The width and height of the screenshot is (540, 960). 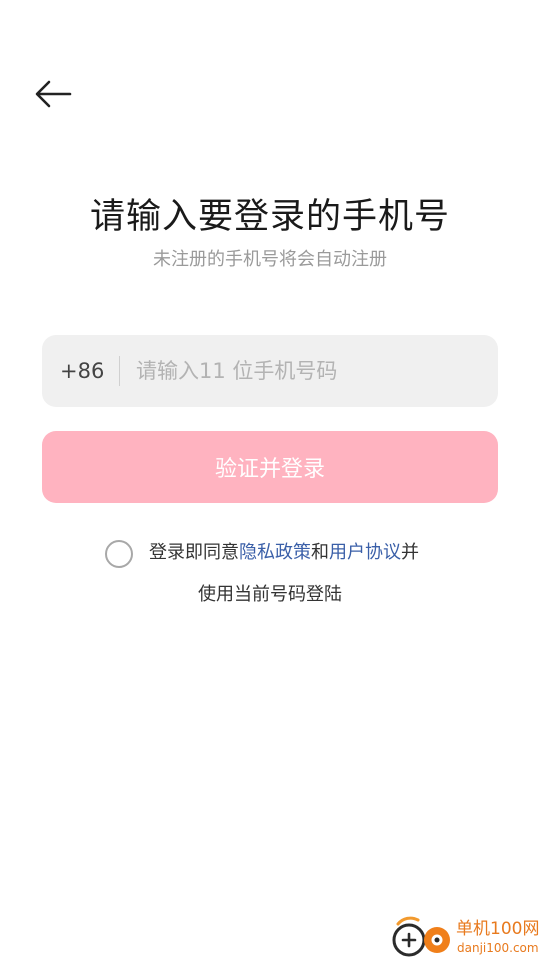 What do you see at coordinates (270, 467) in the screenshot?
I see `verify-login-button: 验证并登录` at bounding box center [270, 467].